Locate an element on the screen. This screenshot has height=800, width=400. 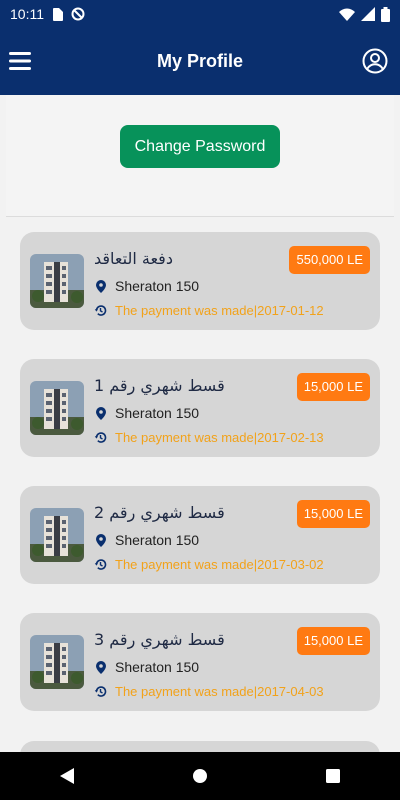
wifi-icon is located at coordinates (347, 14).